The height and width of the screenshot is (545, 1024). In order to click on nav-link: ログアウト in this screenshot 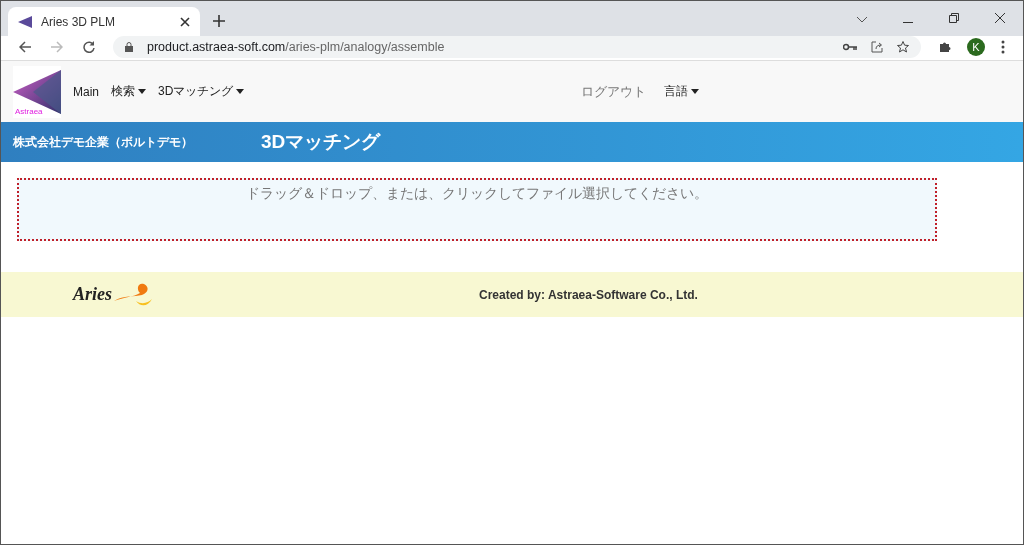, I will do `click(614, 91)`.